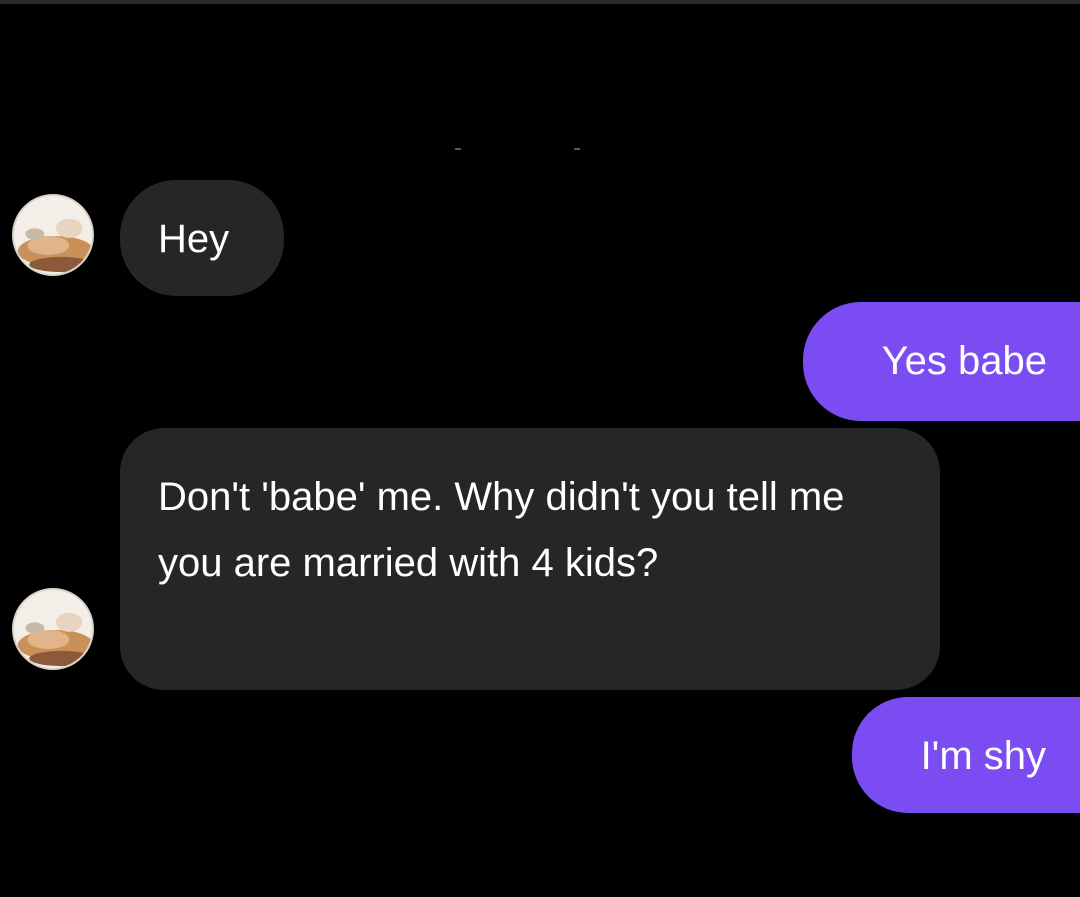 This screenshot has height=897, width=1080. I want to click on top-divider, so click(540, 2).